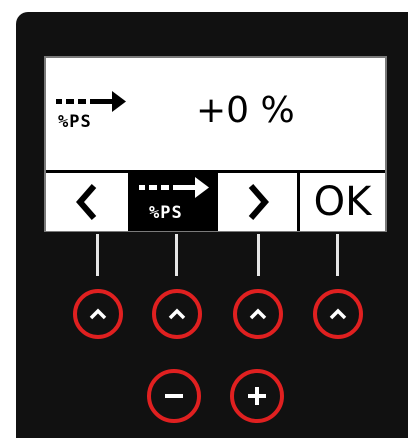  I want to click on plus-button, so click(257, 396).